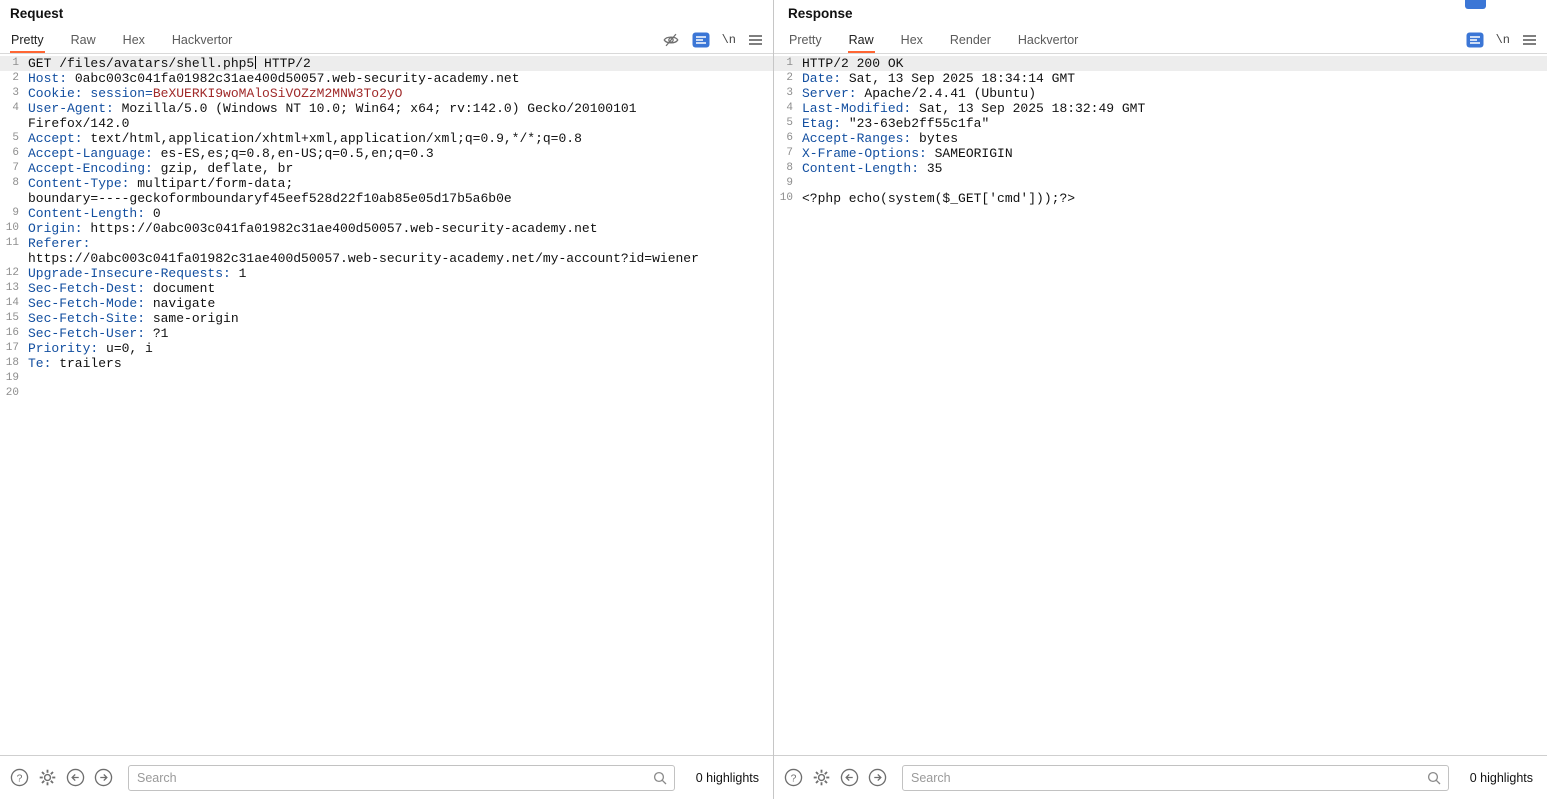  I want to click on code-line: 20, so click(386, 393).